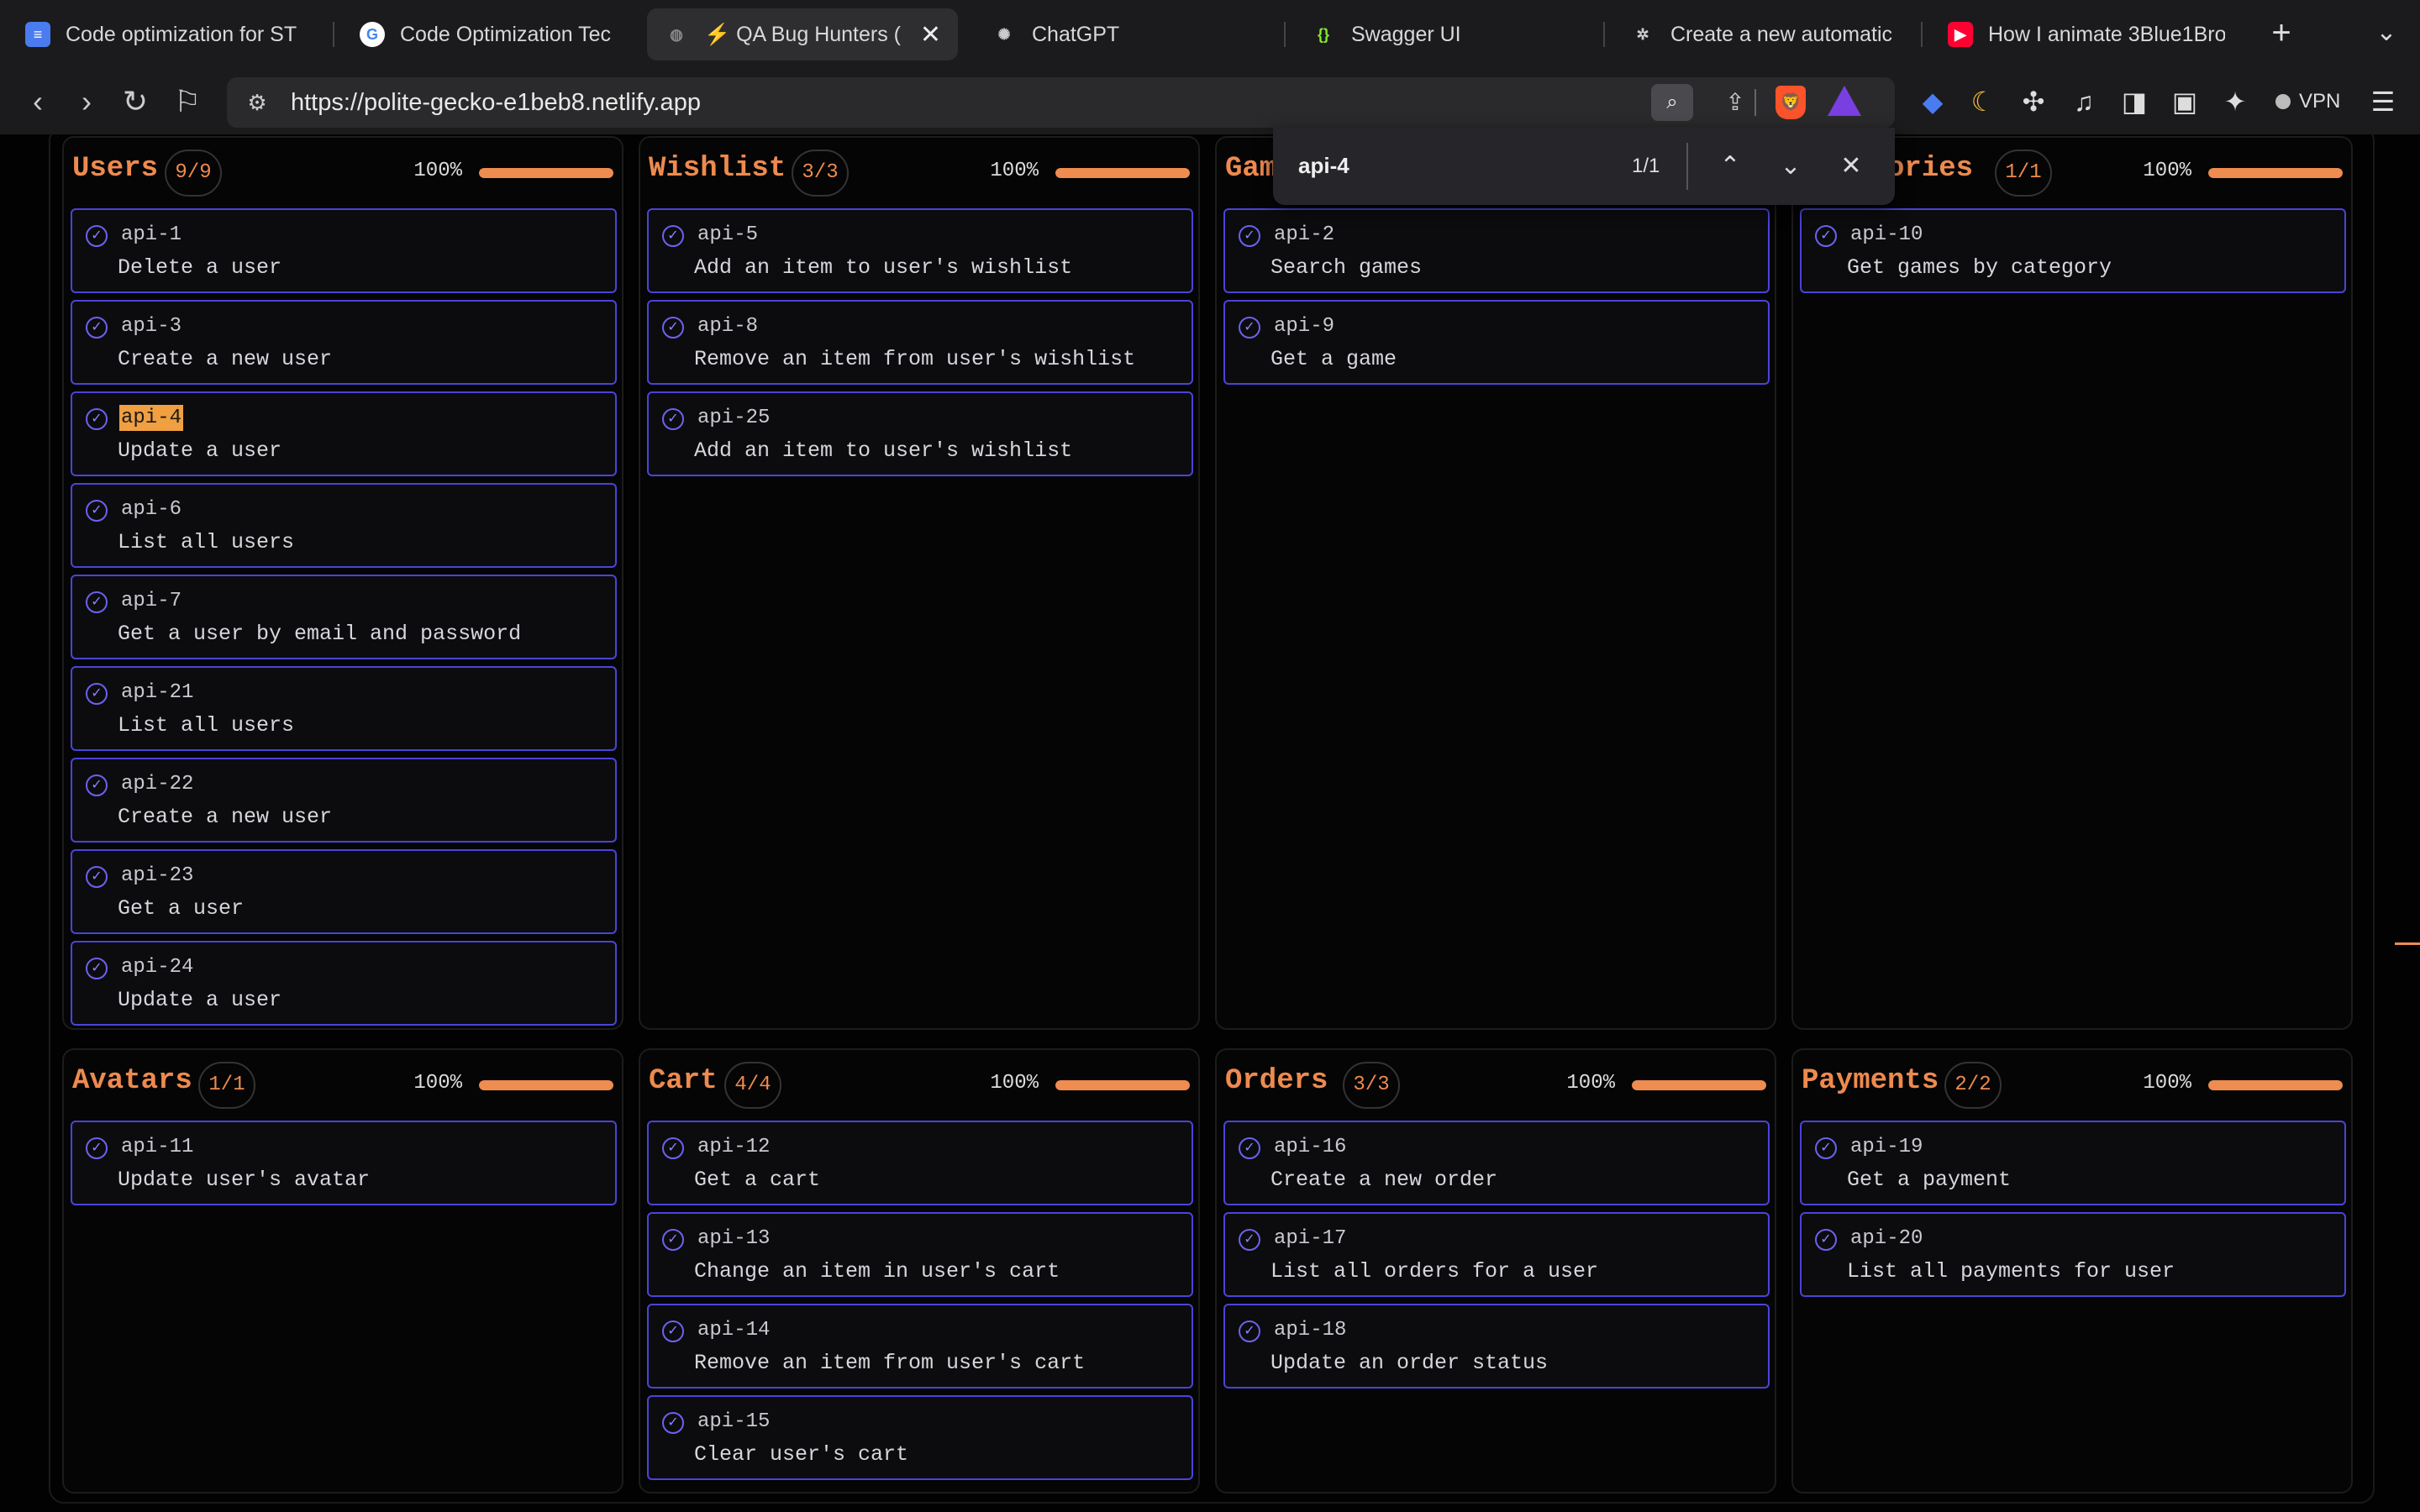 Image resolution: width=2420 pixels, height=1512 pixels. What do you see at coordinates (344, 525) in the screenshot?
I see `task-card: ✓ api-6 List all users` at bounding box center [344, 525].